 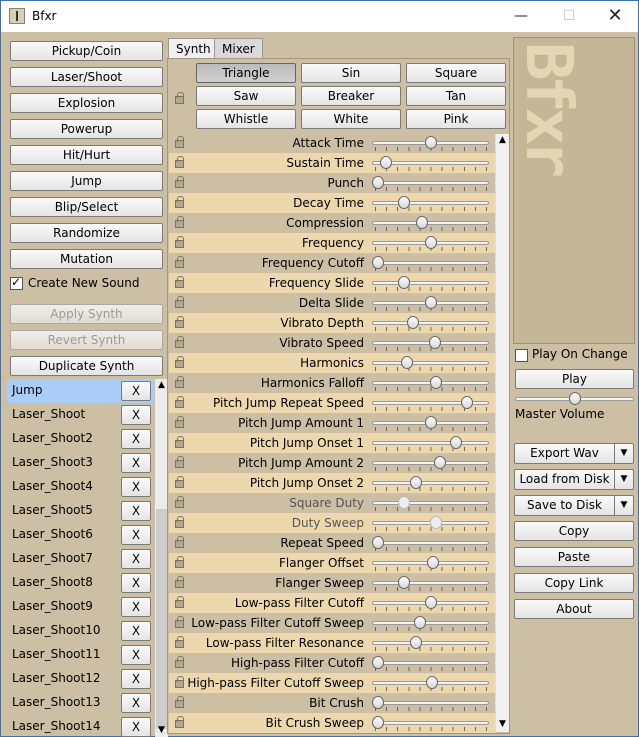 I want to click on tab-mixer: Mixer, so click(x=238, y=48).